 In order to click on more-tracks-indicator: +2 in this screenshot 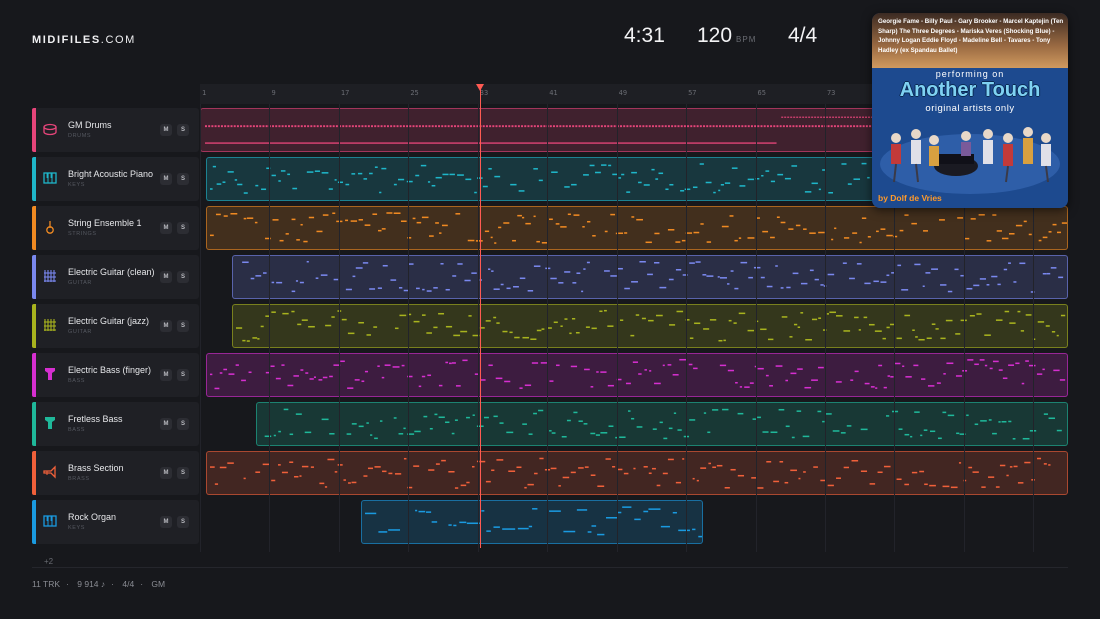, I will do `click(48, 561)`.